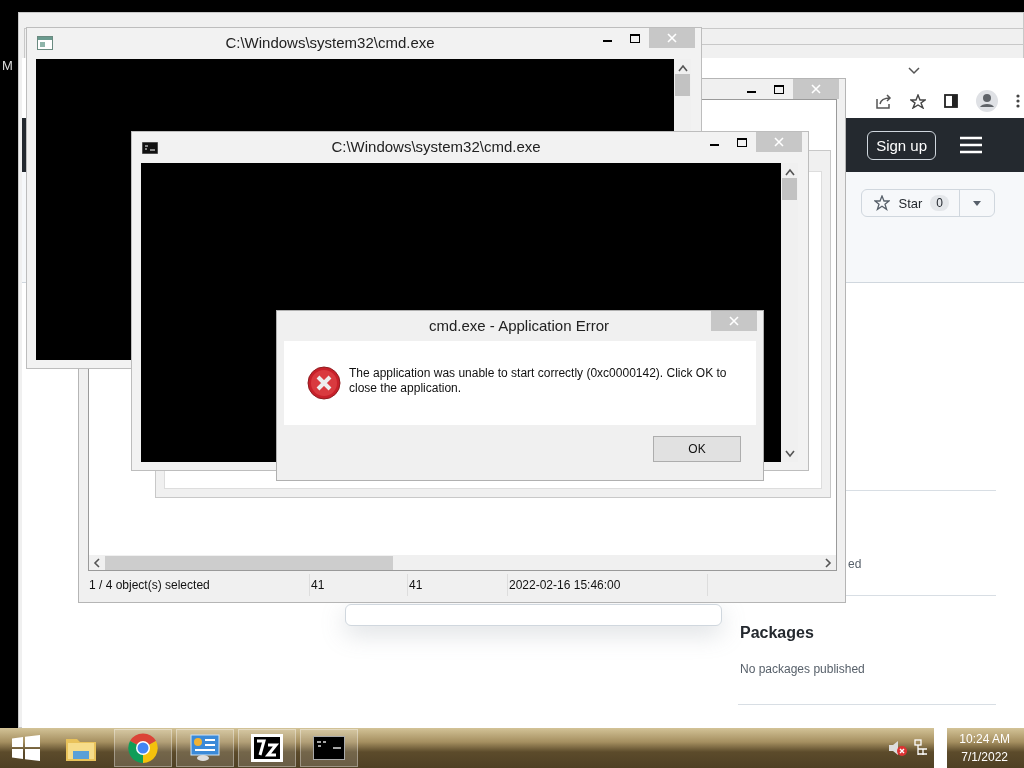 This screenshot has height=768, width=1024. I want to click on error-icon, so click(324, 383).